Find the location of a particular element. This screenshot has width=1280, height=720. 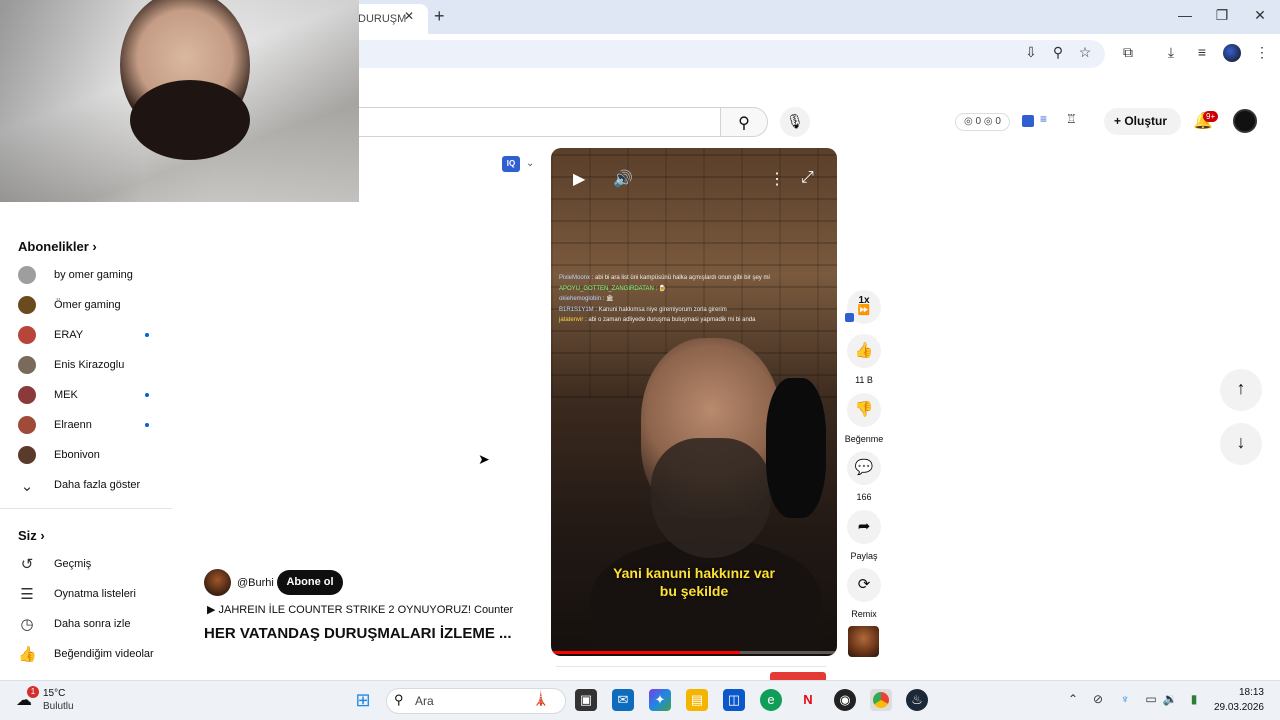

webcam-hair is located at coordinates (190, 120).